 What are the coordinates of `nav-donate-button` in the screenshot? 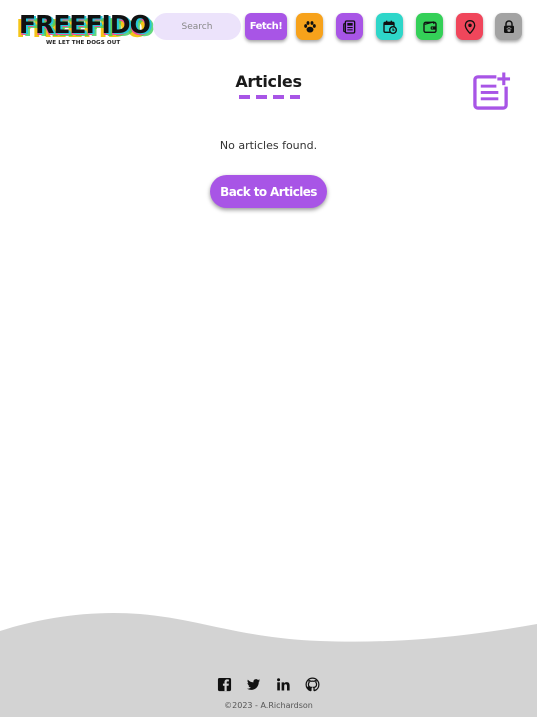 It's located at (429, 26).